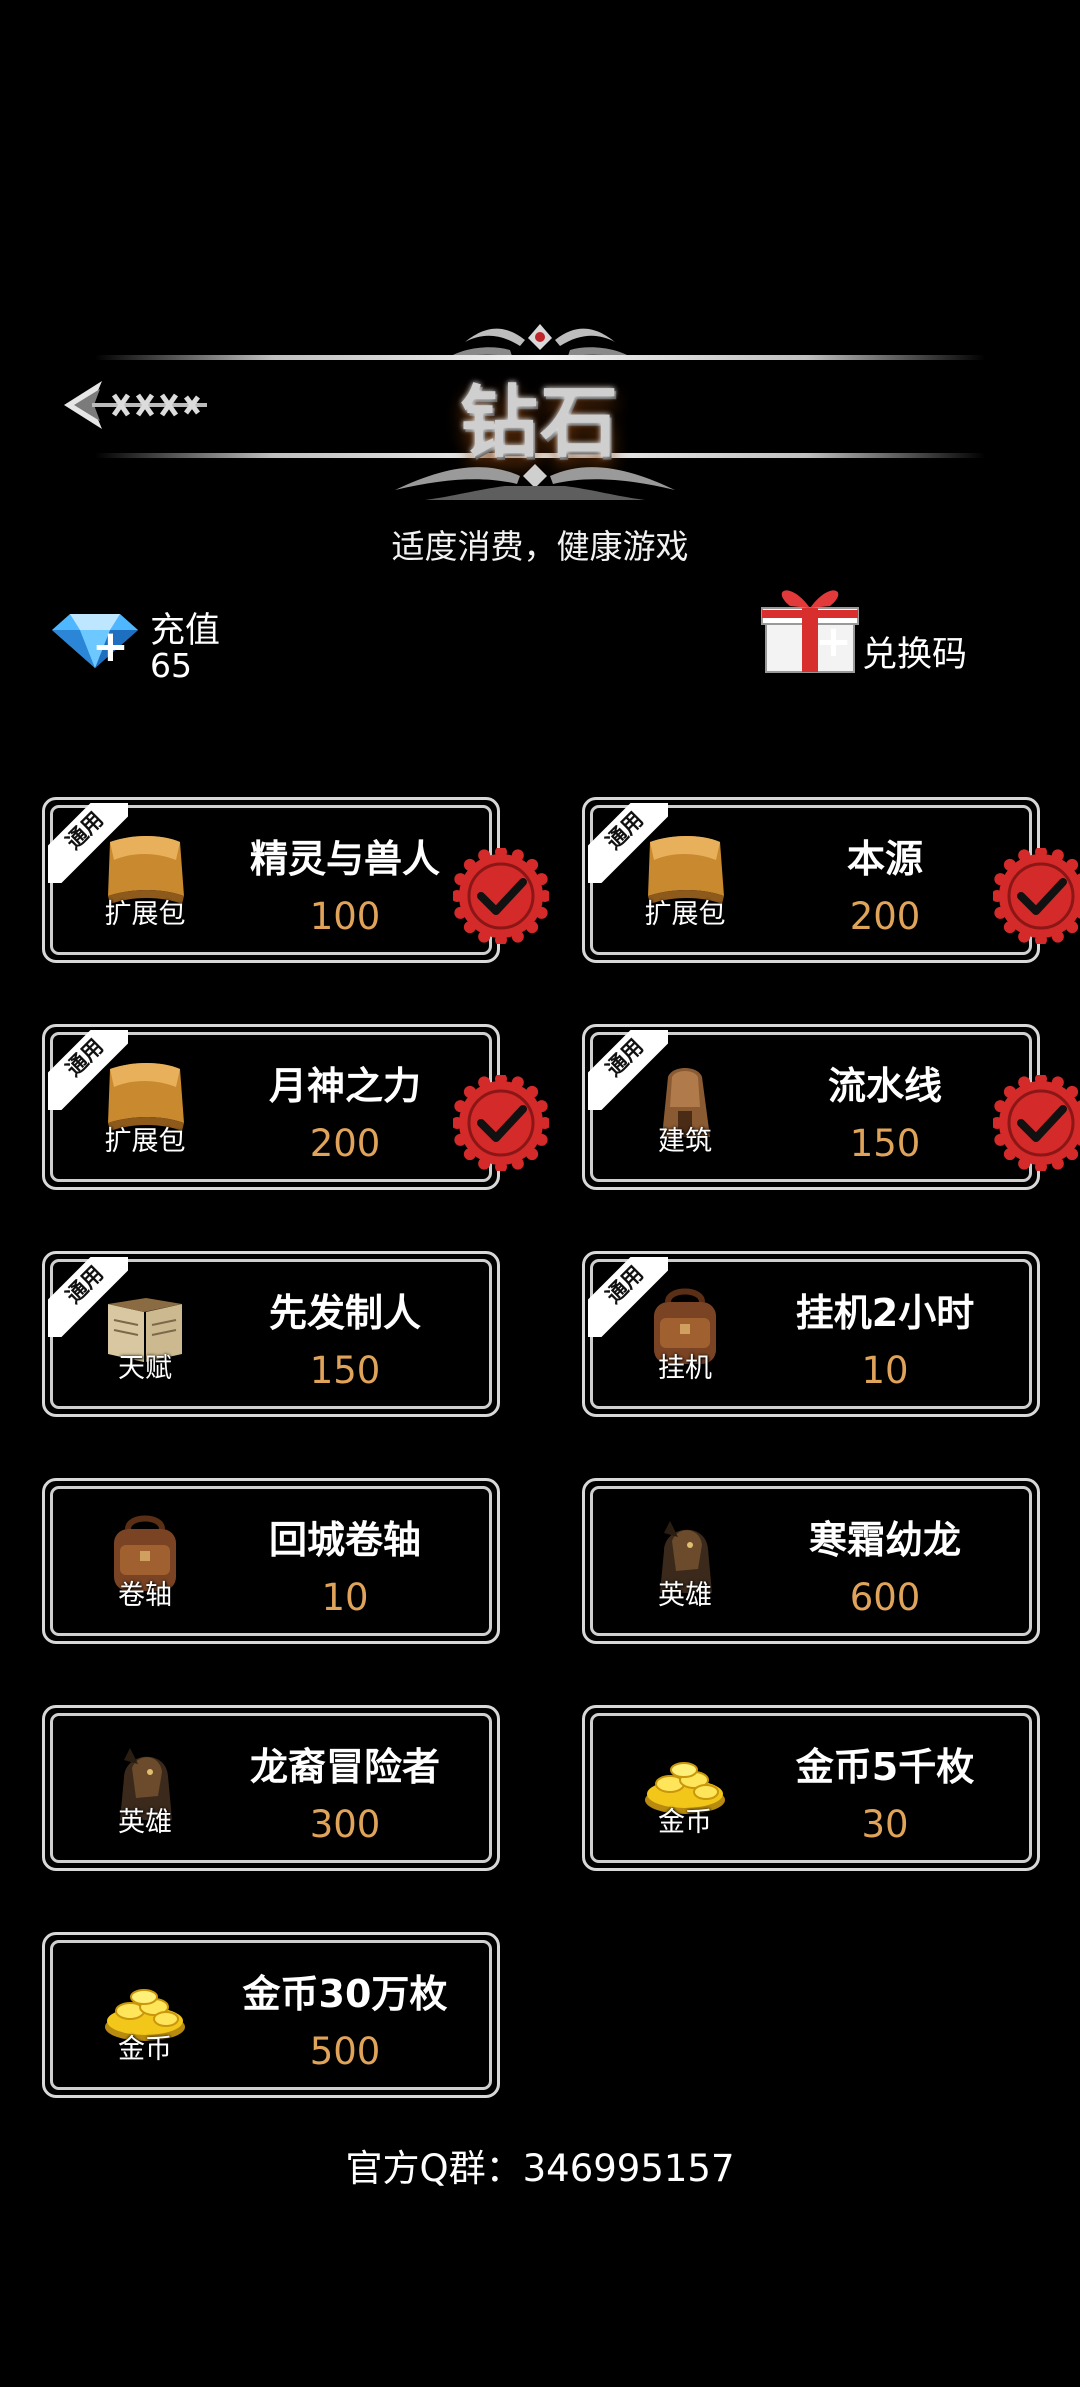 This screenshot has width=1080, height=2387. I want to click on shop-item-card: 金币 金币30万枚 500, so click(271, 2015).